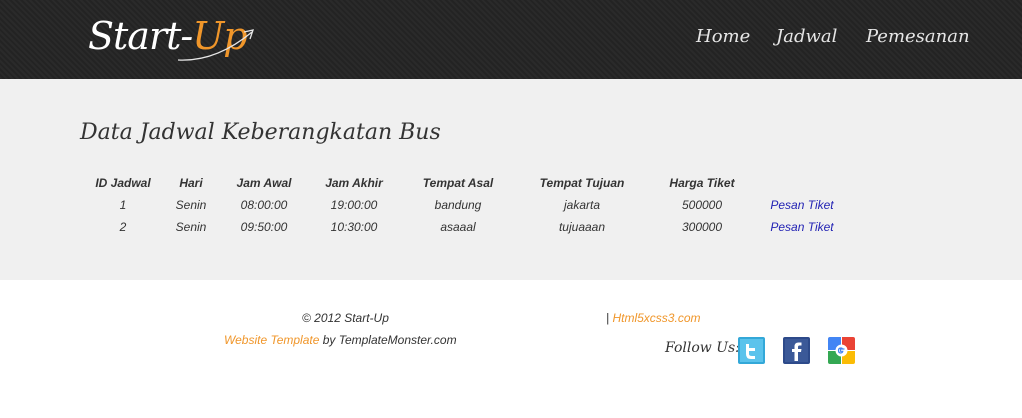 Image resolution: width=1022 pixels, height=418 pixels. I want to click on website-template-link: Website Template, so click(271, 340).